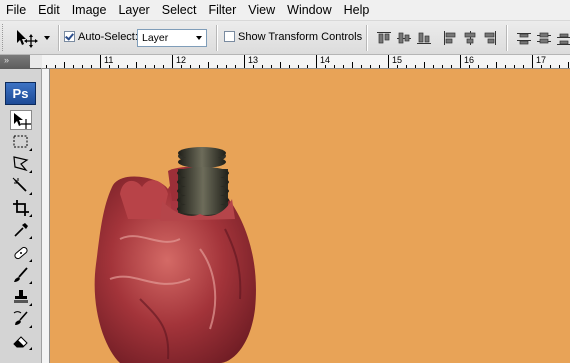 The height and width of the screenshot is (363, 570). I want to click on crop-tool, so click(21, 208).